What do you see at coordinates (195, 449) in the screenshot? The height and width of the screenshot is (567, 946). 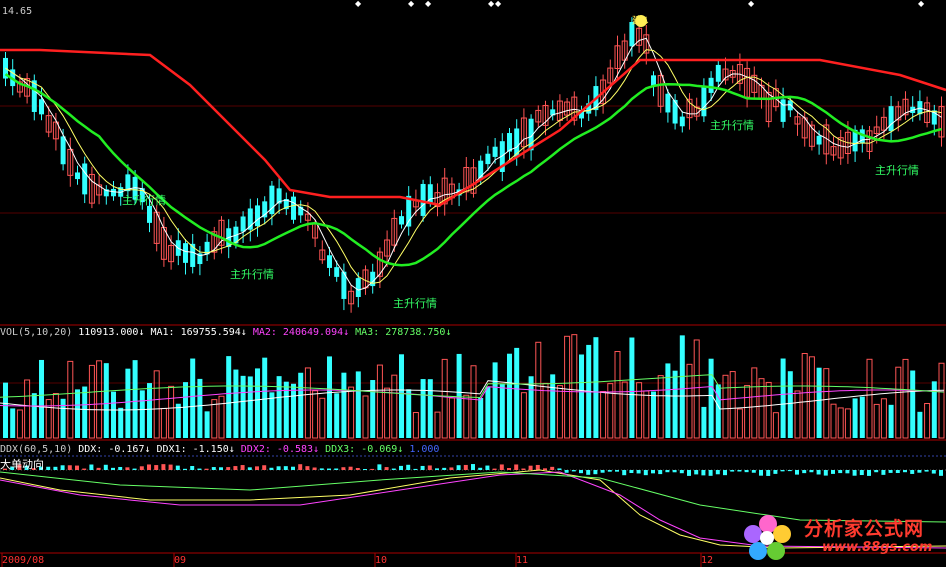 I see `ddx1-value: DDX1: -1.150↓` at bounding box center [195, 449].